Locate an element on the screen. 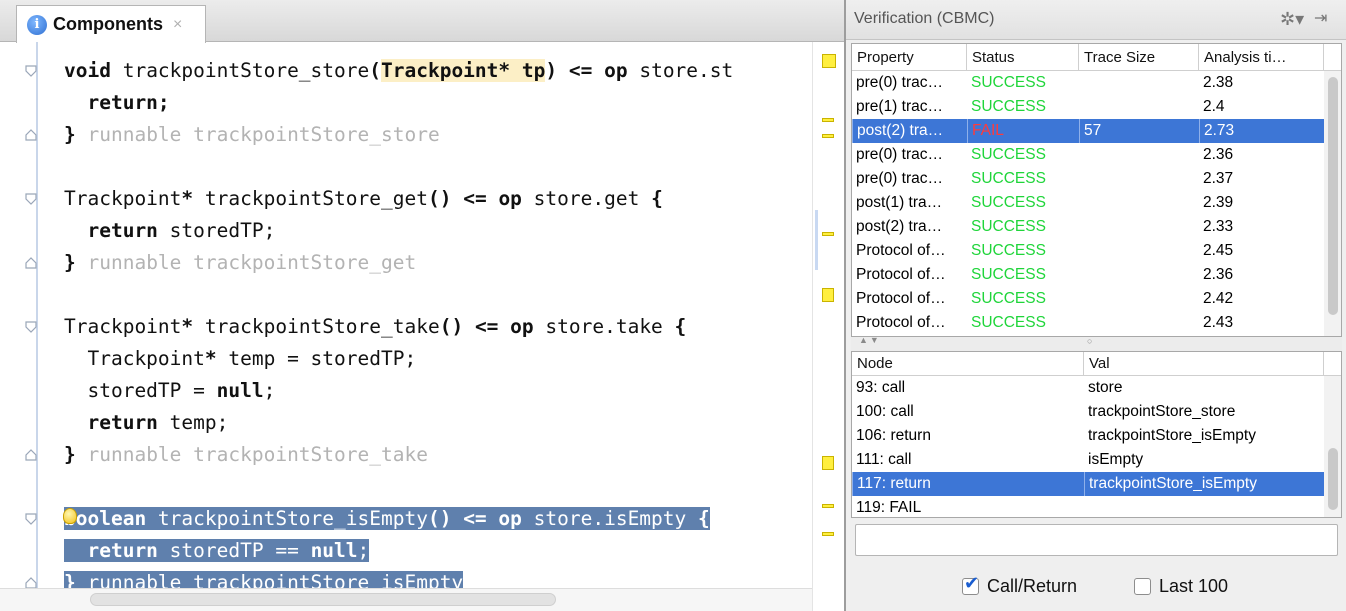 The width and height of the screenshot is (1346, 611). code-line: } runnable trackpointStore_take is located at coordinates (246, 455).